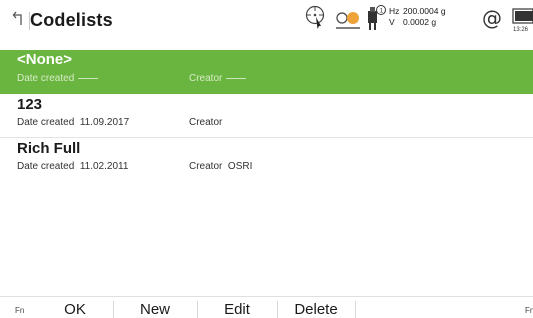  I want to click on delete-button: Delete, so click(316, 309).